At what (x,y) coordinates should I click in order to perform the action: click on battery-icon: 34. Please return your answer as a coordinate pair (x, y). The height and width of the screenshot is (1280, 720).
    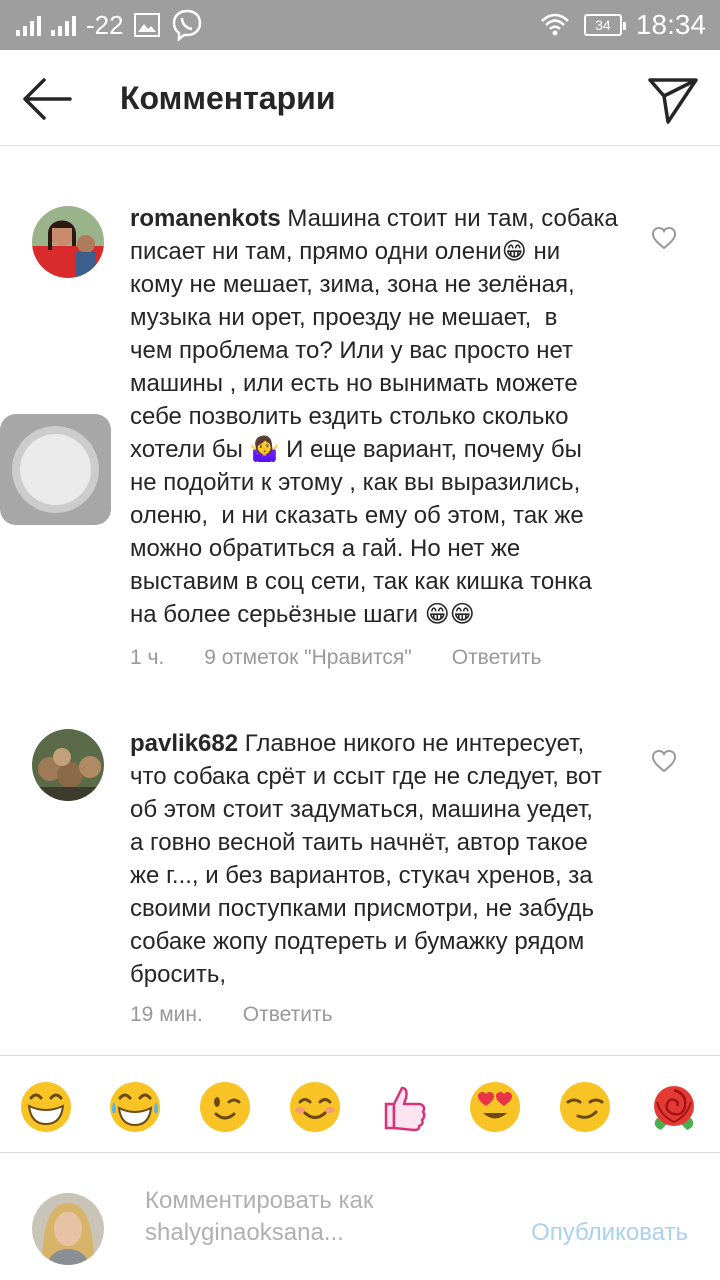
    Looking at the image, I should click on (604, 25).